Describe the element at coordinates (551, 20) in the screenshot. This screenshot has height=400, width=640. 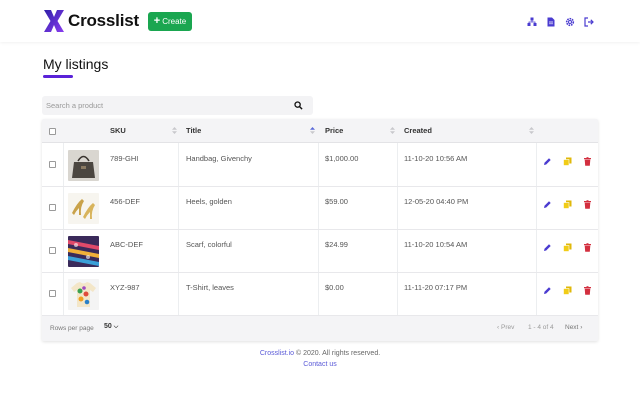
I see `document-icon` at that location.